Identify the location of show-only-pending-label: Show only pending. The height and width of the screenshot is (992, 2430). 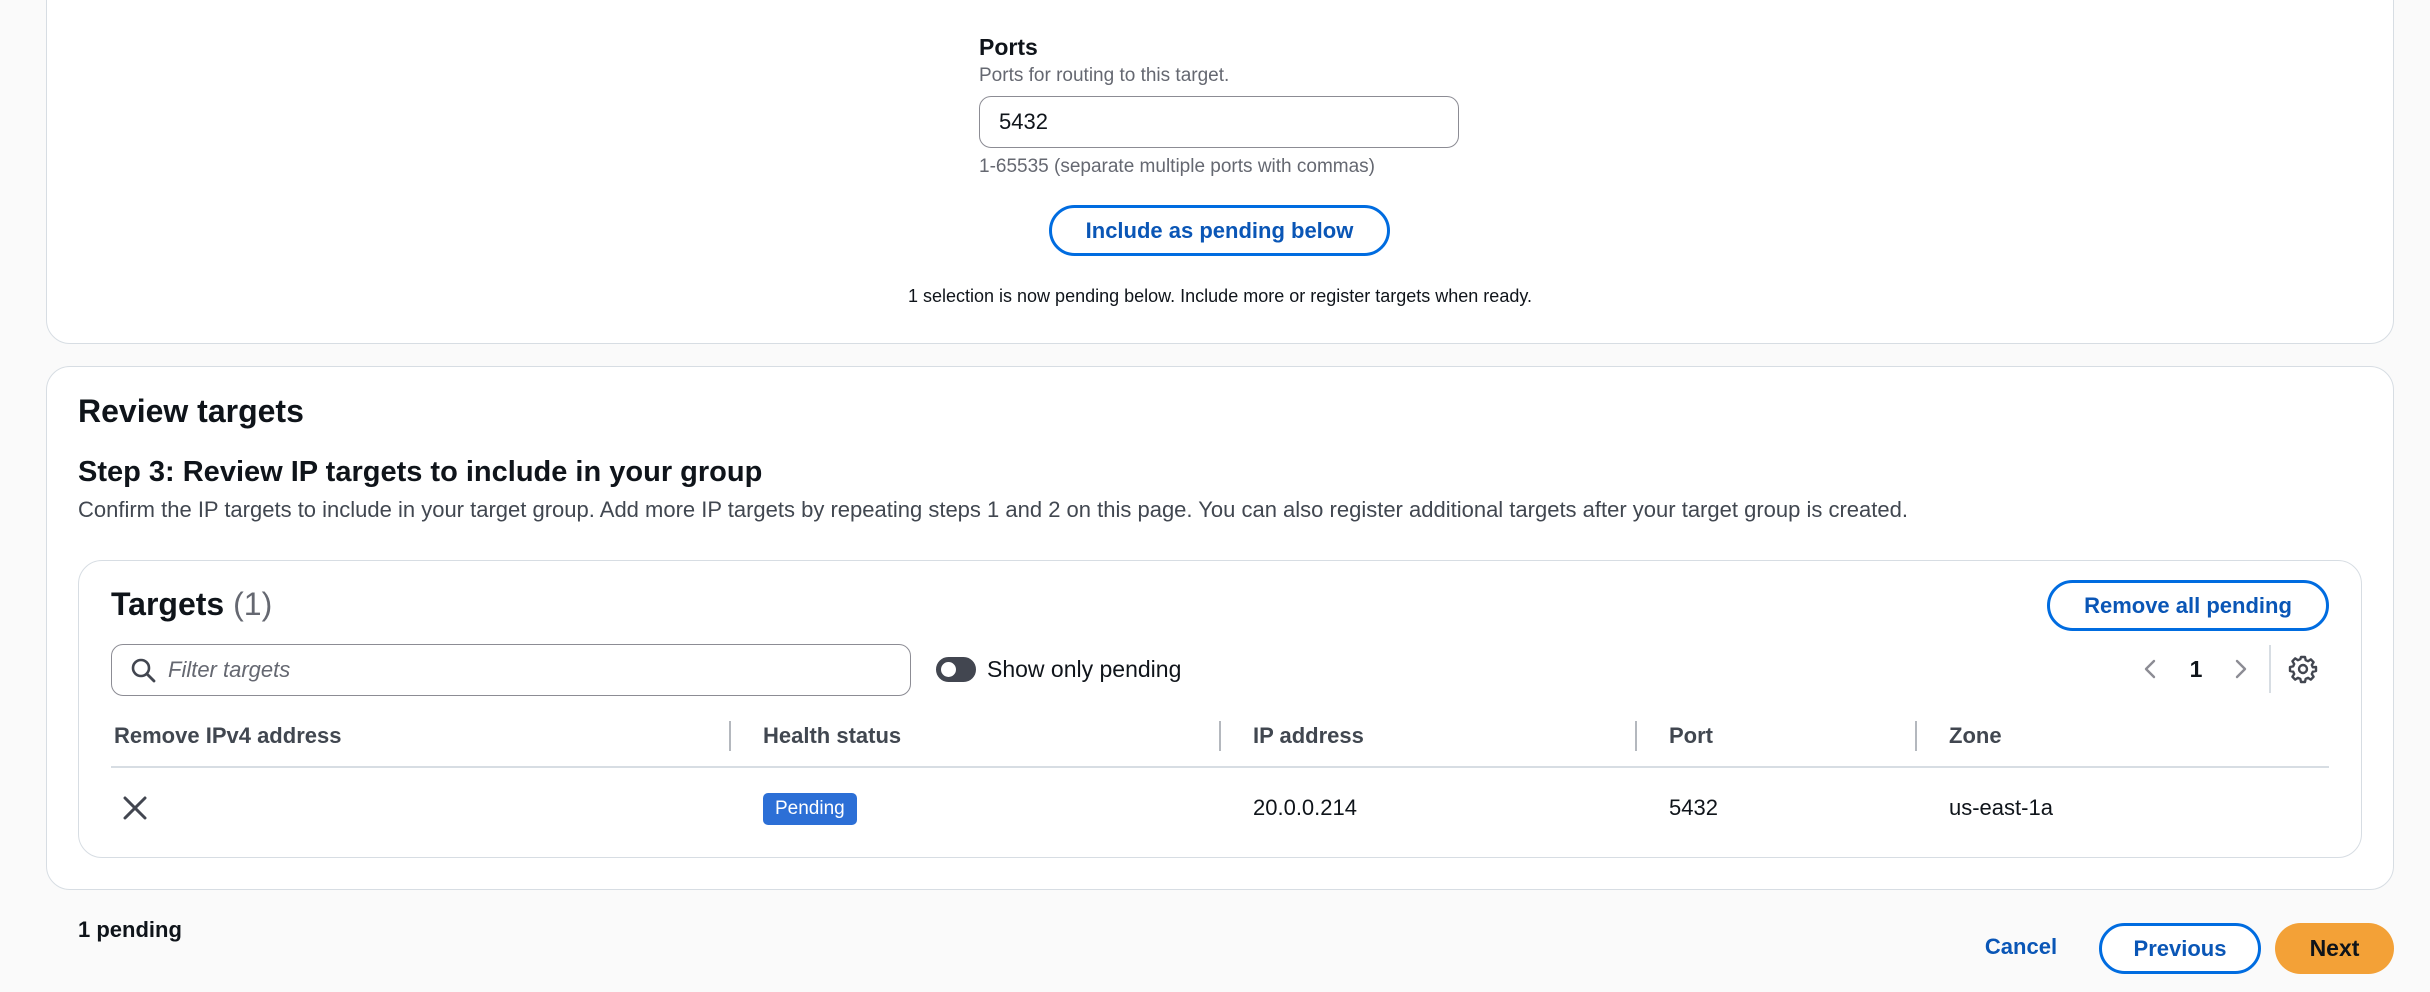
(1084, 669).